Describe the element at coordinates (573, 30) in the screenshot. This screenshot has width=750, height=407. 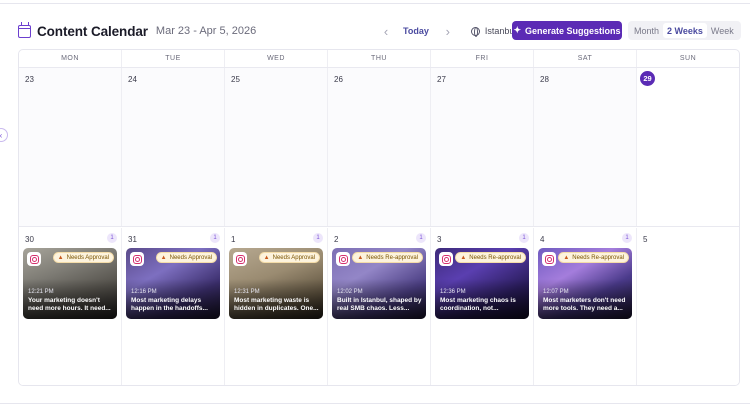
I see `generate-suggestions-label: Generate Suggestions` at that location.